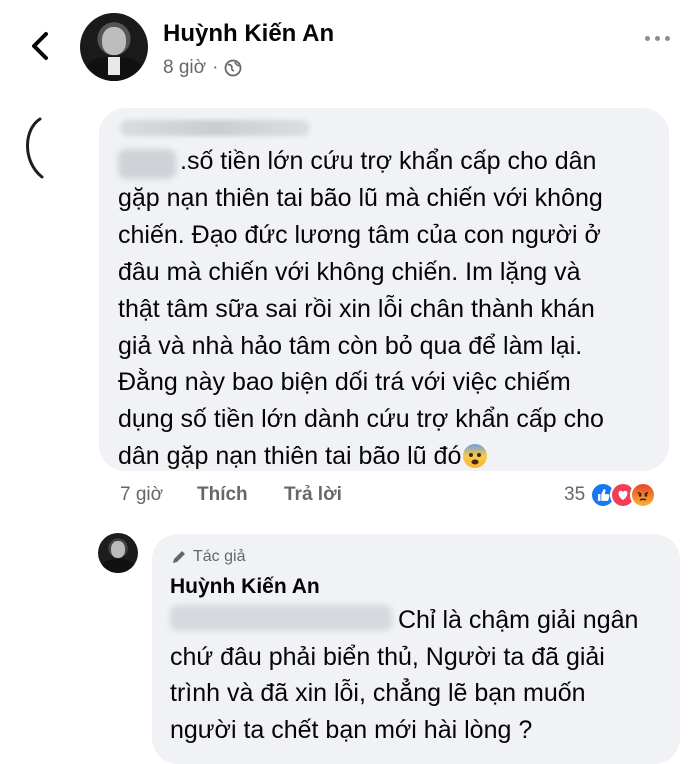  Describe the element at coordinates (248, 34) in the screenshot. I see `post-author-name: Huỳnh Kiến An` at that location.